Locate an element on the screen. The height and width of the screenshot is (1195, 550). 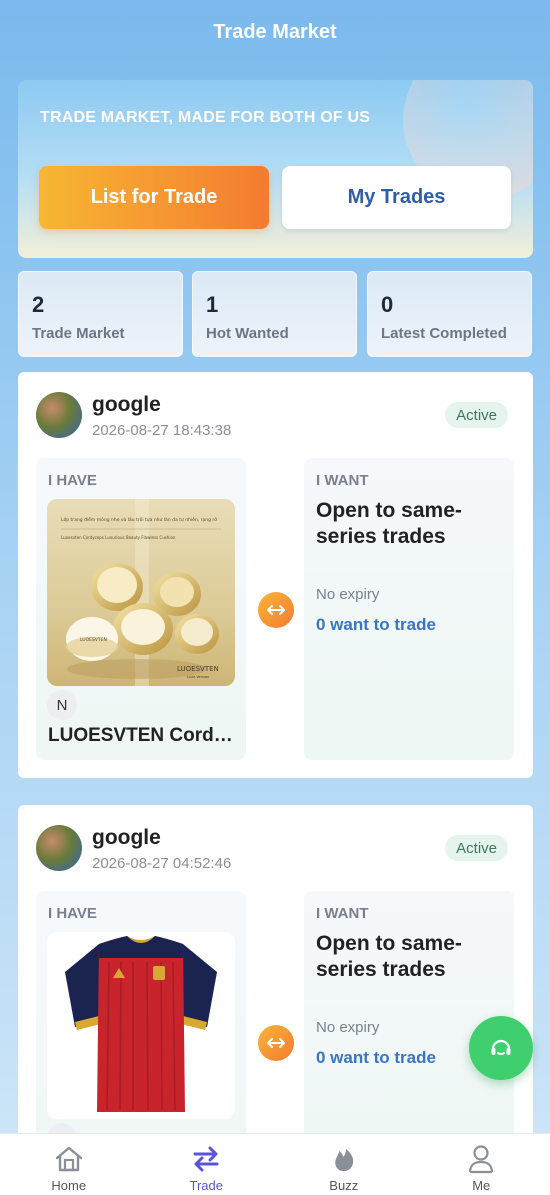
jersey-product-image is located at coordinates (141, 1025).